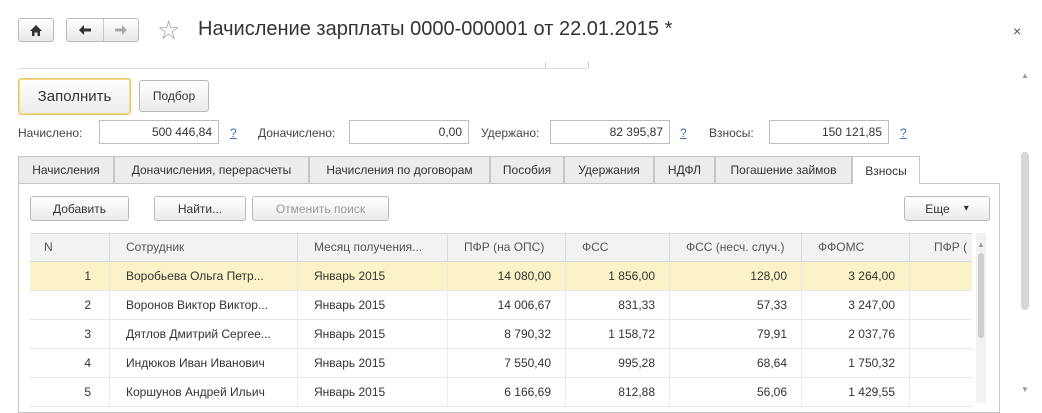 The width and height of the screenshot is (1042, 413). I want to click on cell-n: 4, so click(70, 363).